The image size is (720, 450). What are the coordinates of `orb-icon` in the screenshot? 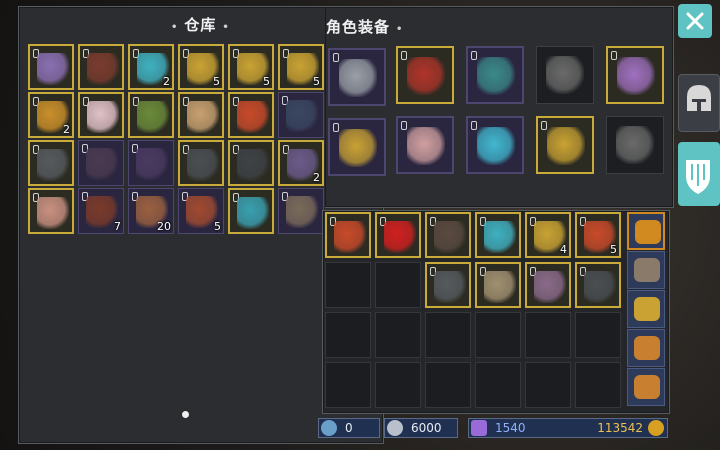 It's located at (203, 117).